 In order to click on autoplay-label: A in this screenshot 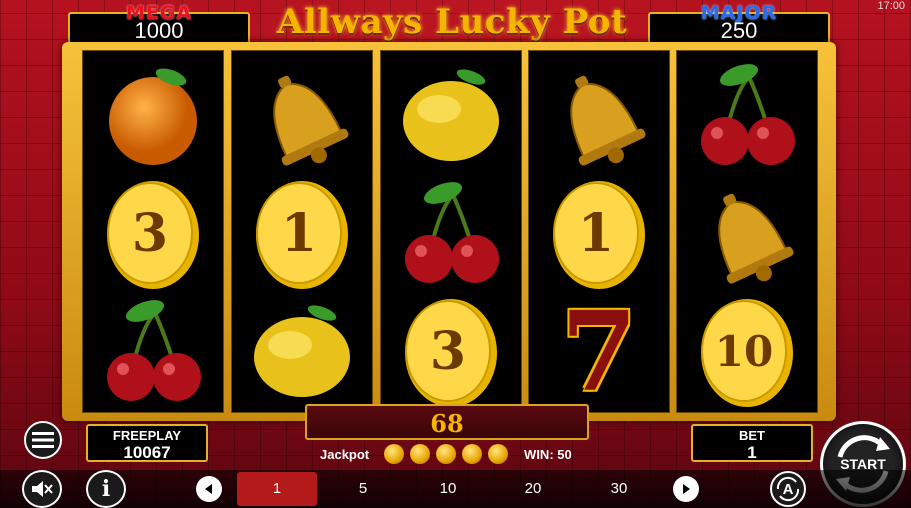, I will do `click(788, 489)`.